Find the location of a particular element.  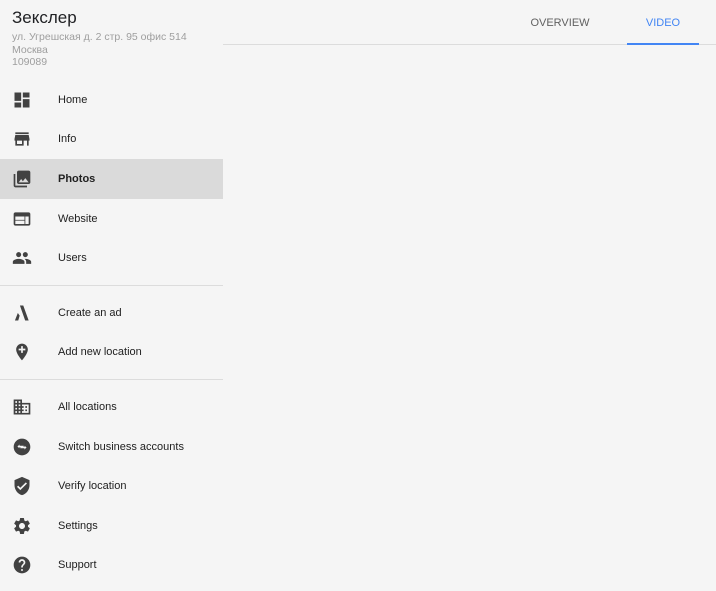

business-name: Зекслер is located at coordinates (44, 17).